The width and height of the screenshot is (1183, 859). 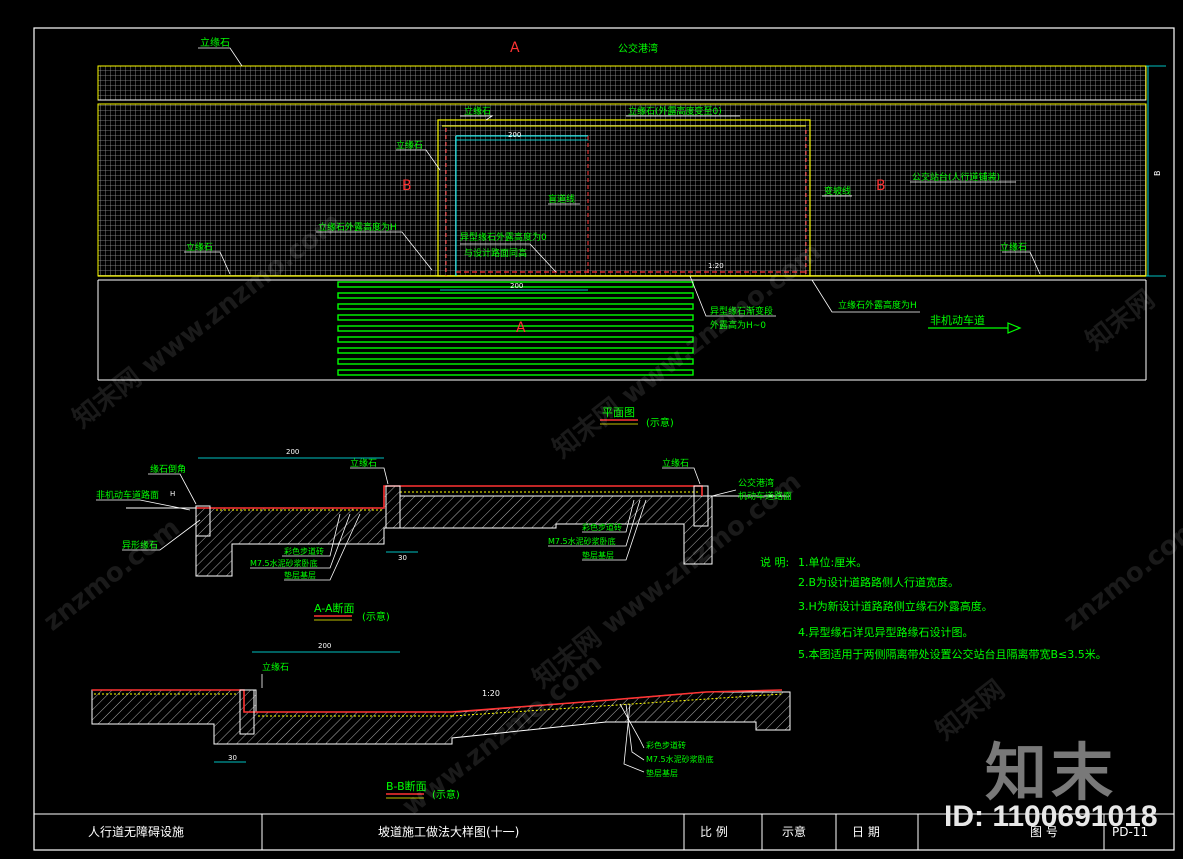 What do you see at coordinates (598, 555) in the screenshot?
I see `aa-base-r: 垫层基层` at bounding box center [598, 555].